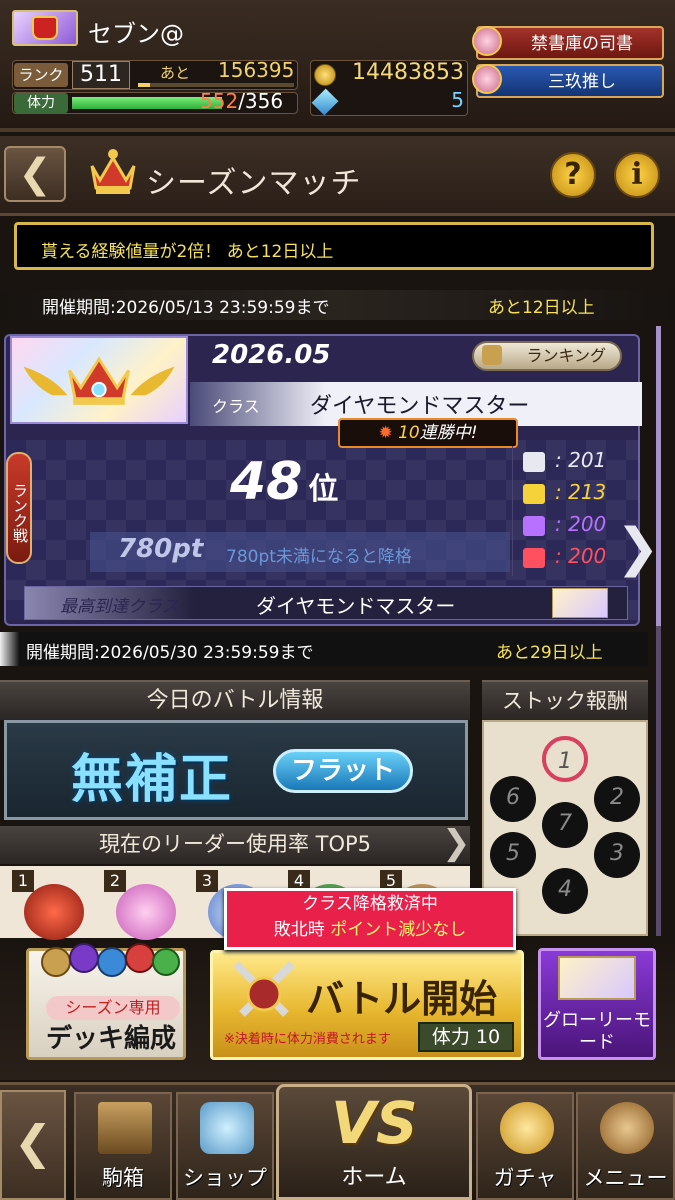  What do you see at coordinates (568, 43) in the screenshot?
I see `title-button-librarian: 禁書庫の司書` at bounding box center [568, 43].